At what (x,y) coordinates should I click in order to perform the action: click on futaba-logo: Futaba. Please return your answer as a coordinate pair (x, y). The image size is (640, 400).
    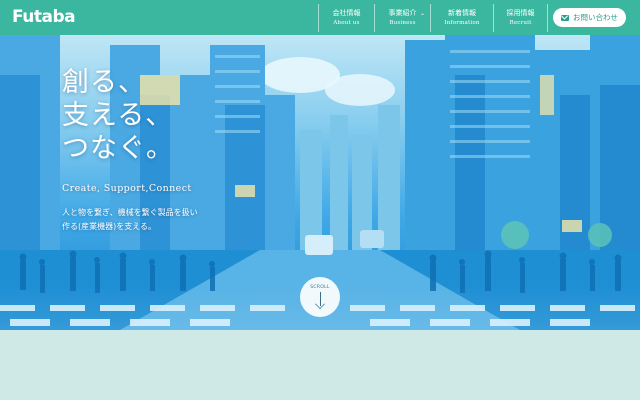
    Looking at the image, I should click on (44, 17).